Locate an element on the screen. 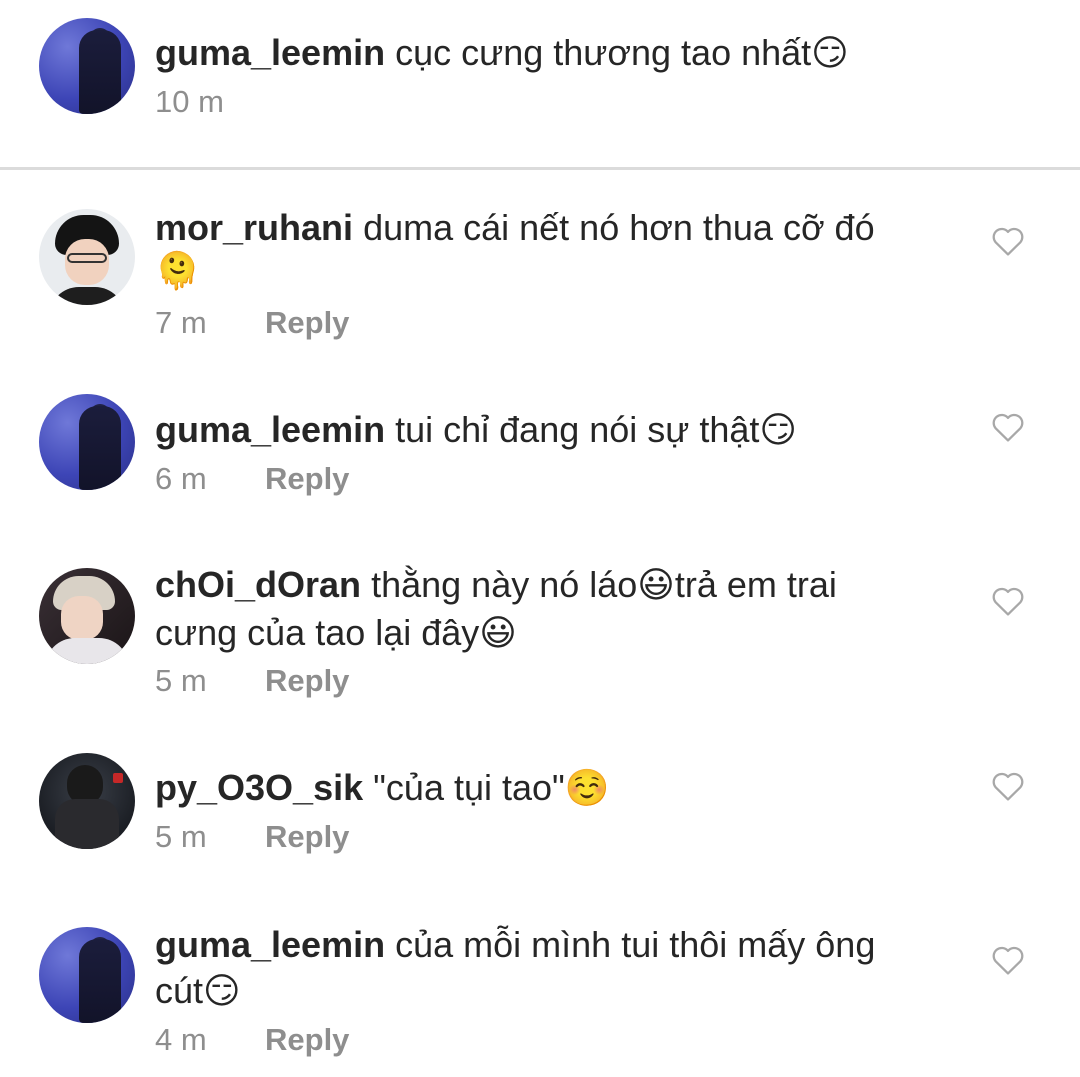 Image resolution: width=1080 pixels, height=1077 pixels. comment-text-line: chOi_dOran thằng này nó láo😃trả em trai is located at coordinates (496, 585).